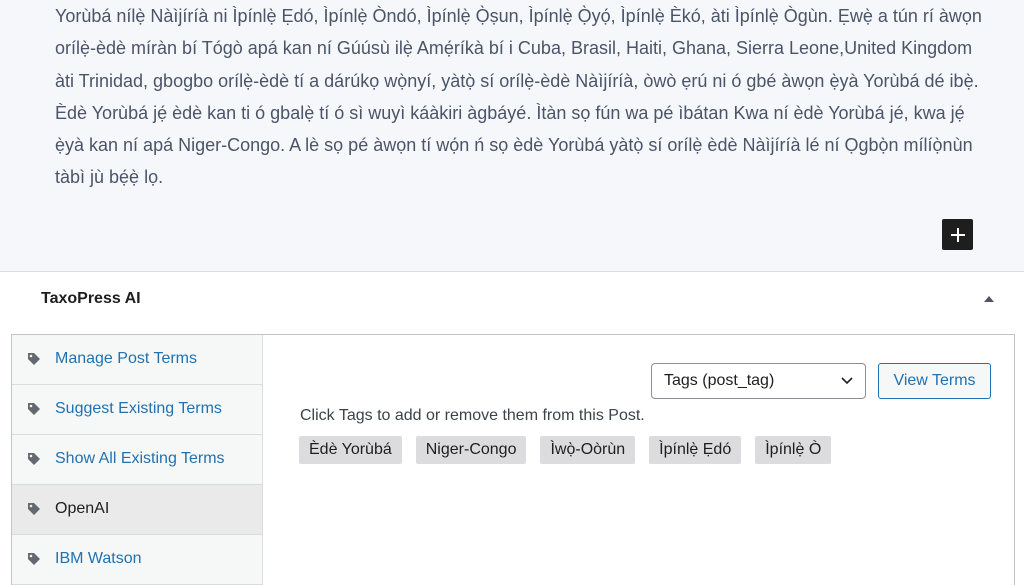 This screenshot has width=1024, height=585. I want to click on sidebar-item-manage-post-terms: Manage Post Terms, so click(137, 360).